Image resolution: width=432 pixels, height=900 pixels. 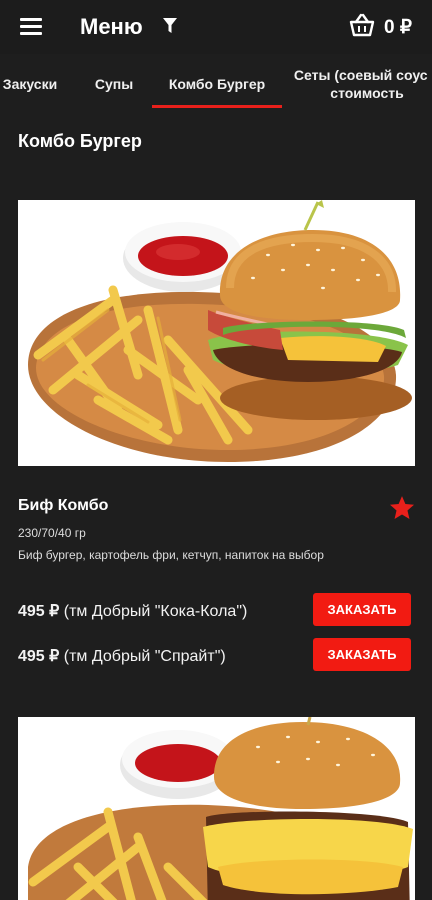 I want to click on cart-total: 0 ₽, so click(x=398, y=27).